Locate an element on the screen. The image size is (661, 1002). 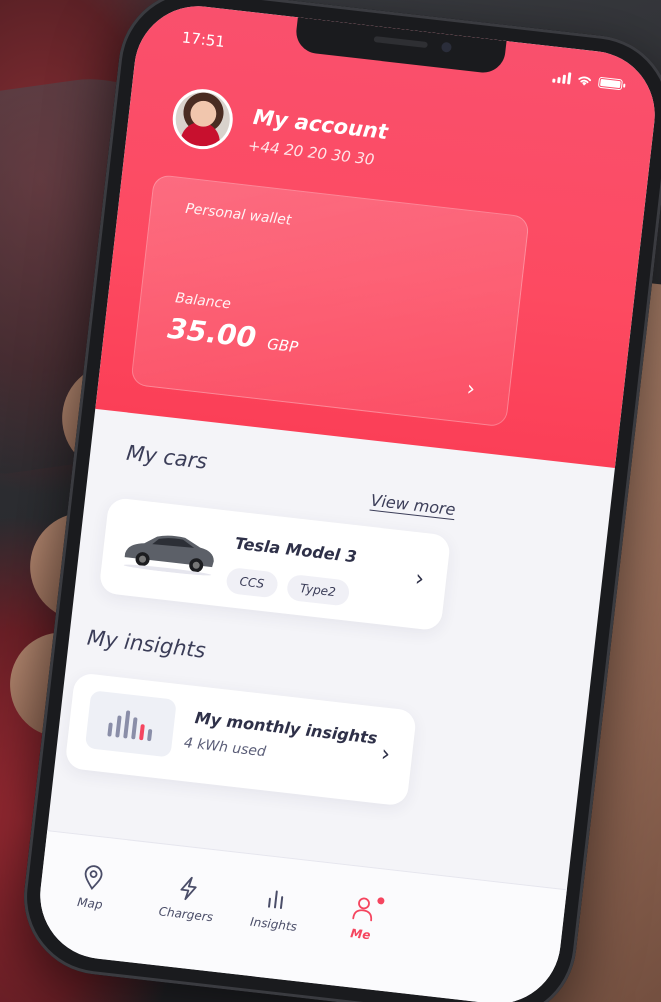
phone-notch is located at coordinates (400, 46).